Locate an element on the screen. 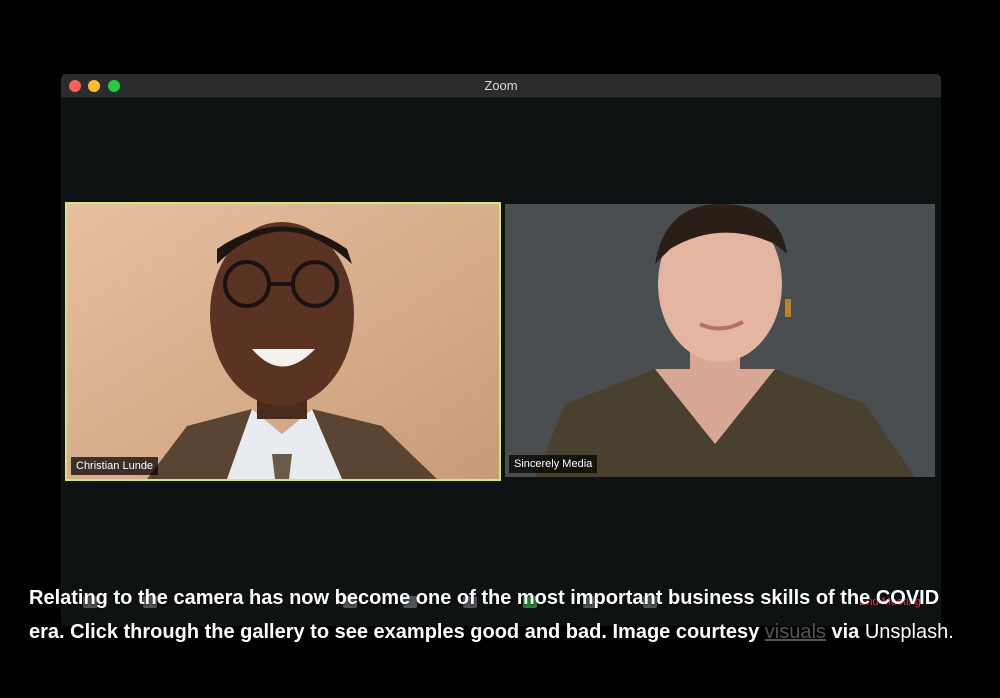 Image resolution: width=1000 pixels, height=698 pixels. participant-name-label: Sincerely Media is located at coordinates (553, 464).